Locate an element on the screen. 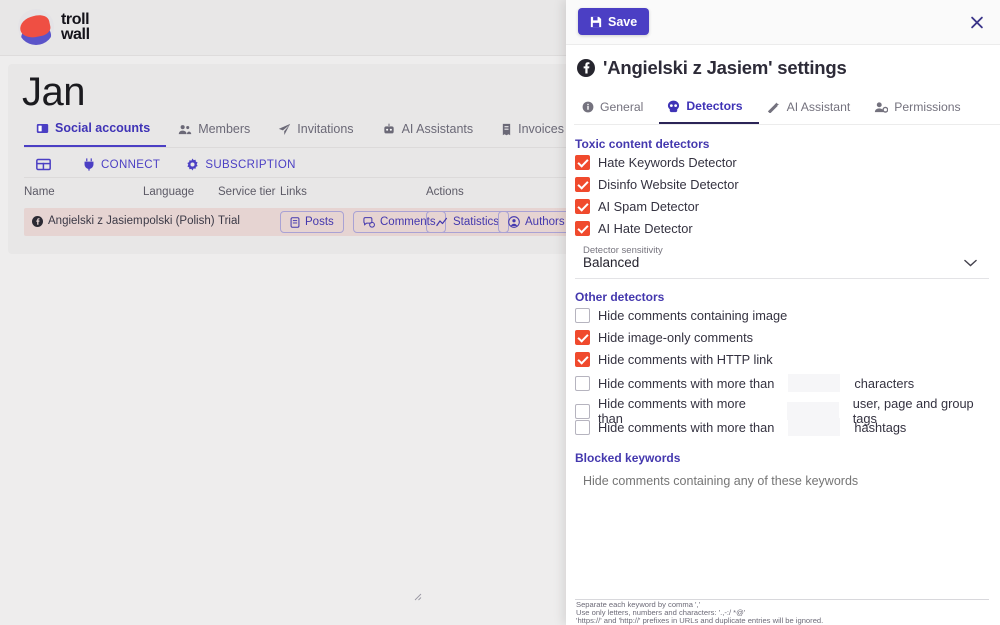  grid-table-icon is located at coordinates (43, 164).